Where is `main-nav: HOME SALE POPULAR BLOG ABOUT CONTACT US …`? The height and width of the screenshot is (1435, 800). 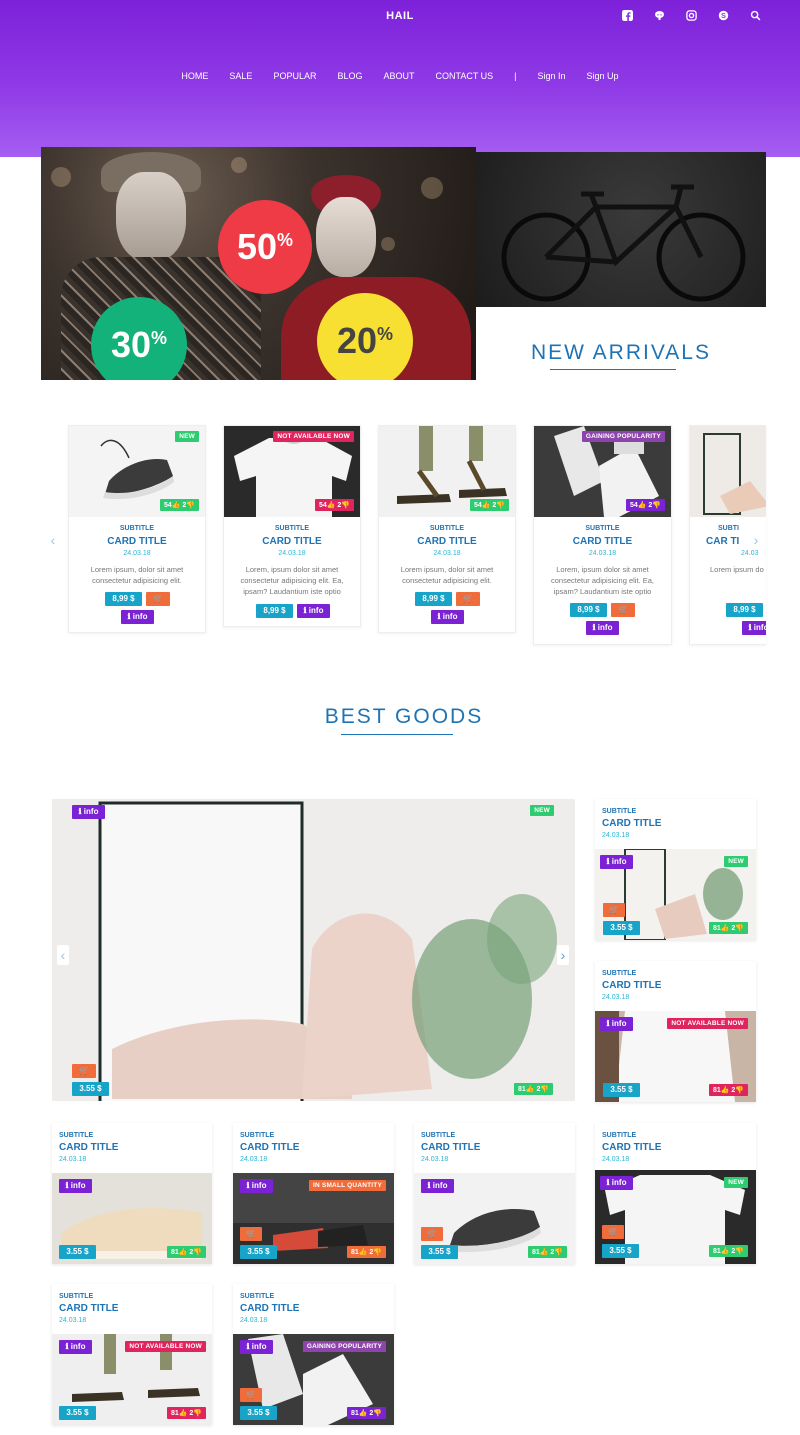 main-nav: HOME SALE POPULAR BLOG ABOUT CONTACT US … is located at coordinates (400, 76).